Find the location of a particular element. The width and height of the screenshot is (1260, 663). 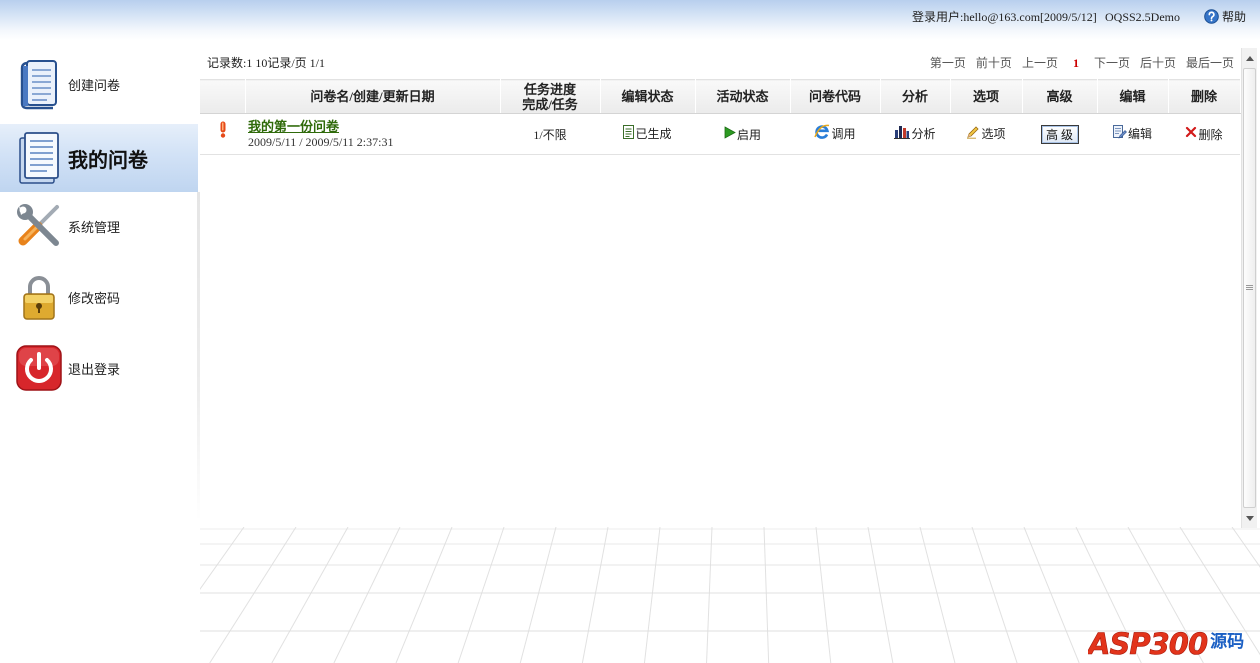

alert-icon is located at coordinates (223, 129).